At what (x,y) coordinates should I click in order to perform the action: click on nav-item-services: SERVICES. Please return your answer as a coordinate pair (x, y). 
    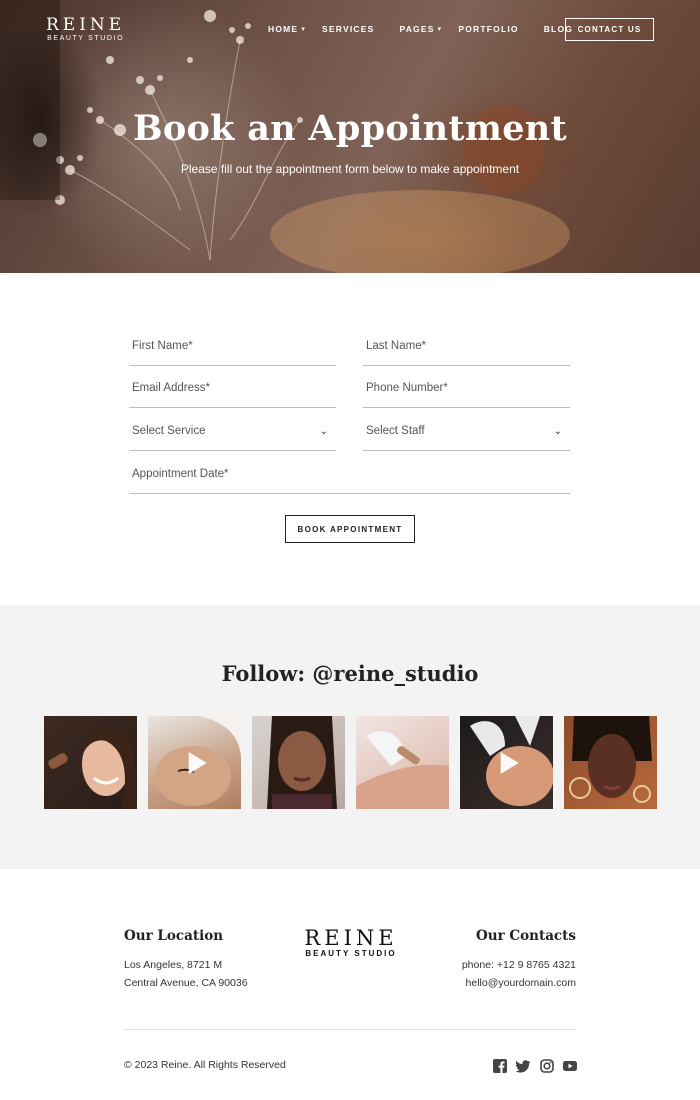
    Looking at the image, I should click on (348, 29).